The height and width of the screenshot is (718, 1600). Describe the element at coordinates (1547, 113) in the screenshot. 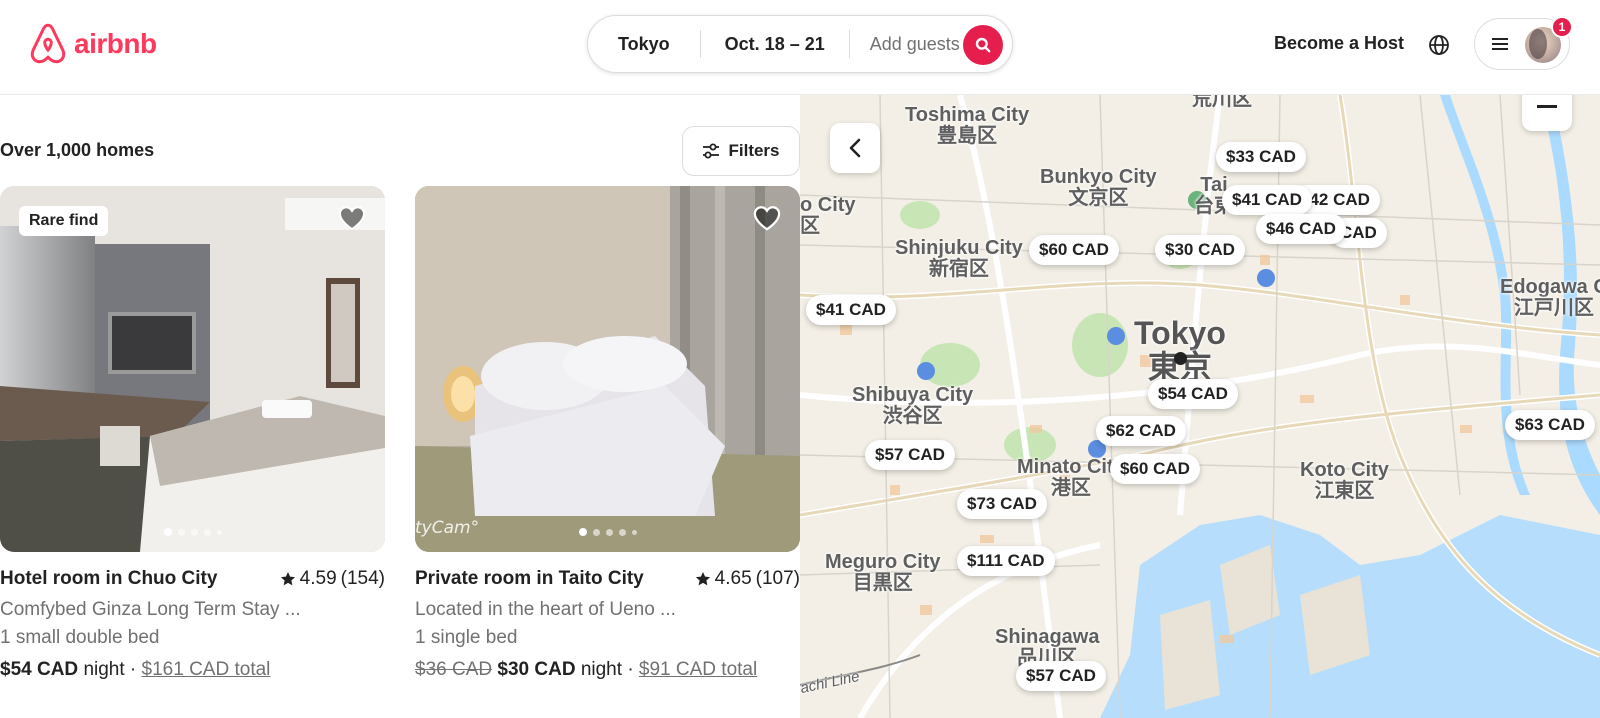

I see `zoom-out-button` at that location.